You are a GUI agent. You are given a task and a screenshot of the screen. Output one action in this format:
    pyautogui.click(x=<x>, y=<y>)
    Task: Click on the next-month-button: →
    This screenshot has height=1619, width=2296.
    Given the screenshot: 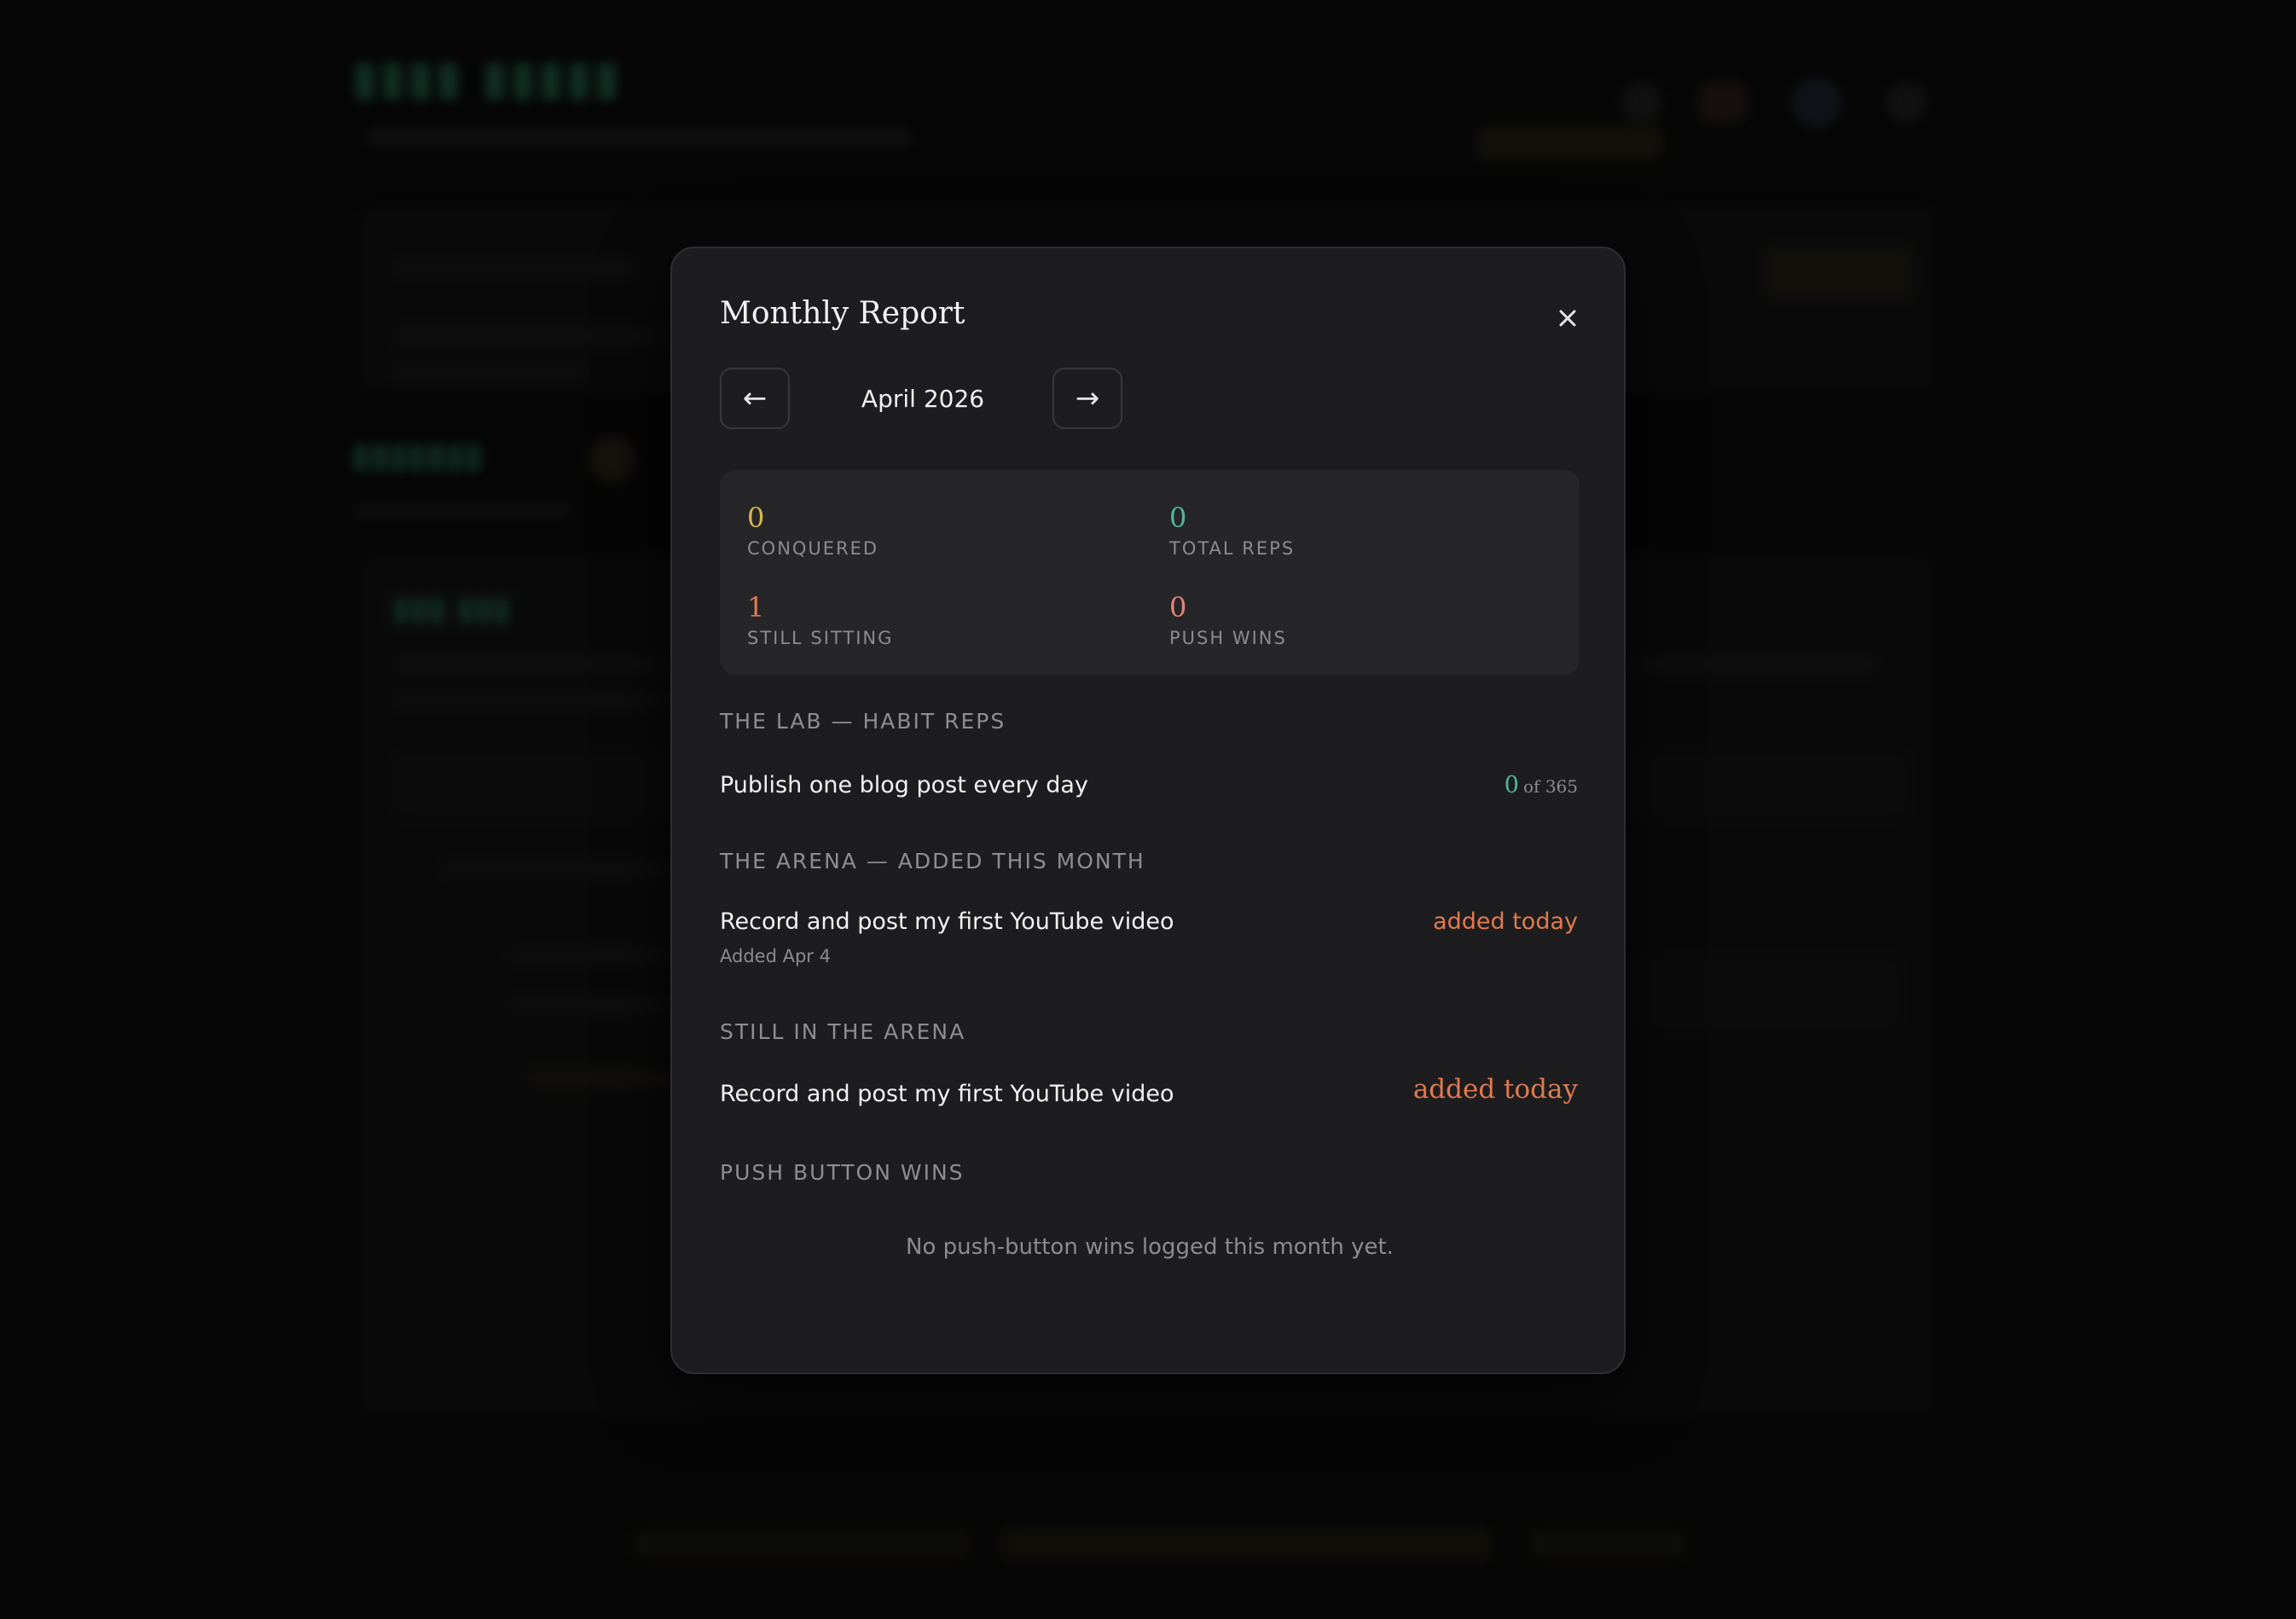 What is the action you would take?
    pyautogui.click(x=1087, y=399)
    